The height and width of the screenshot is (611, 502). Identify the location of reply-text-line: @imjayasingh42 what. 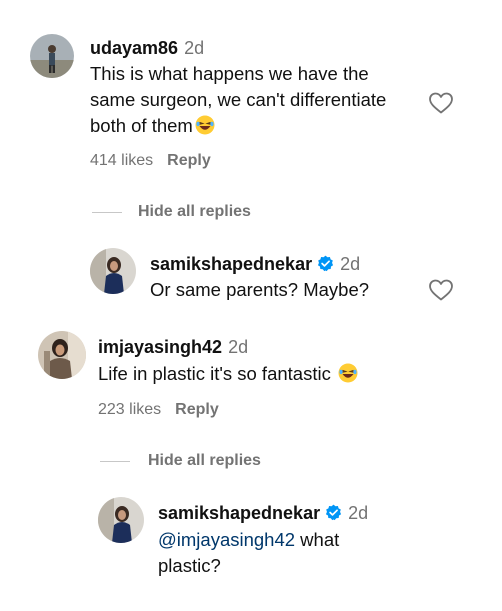
(248, 540).